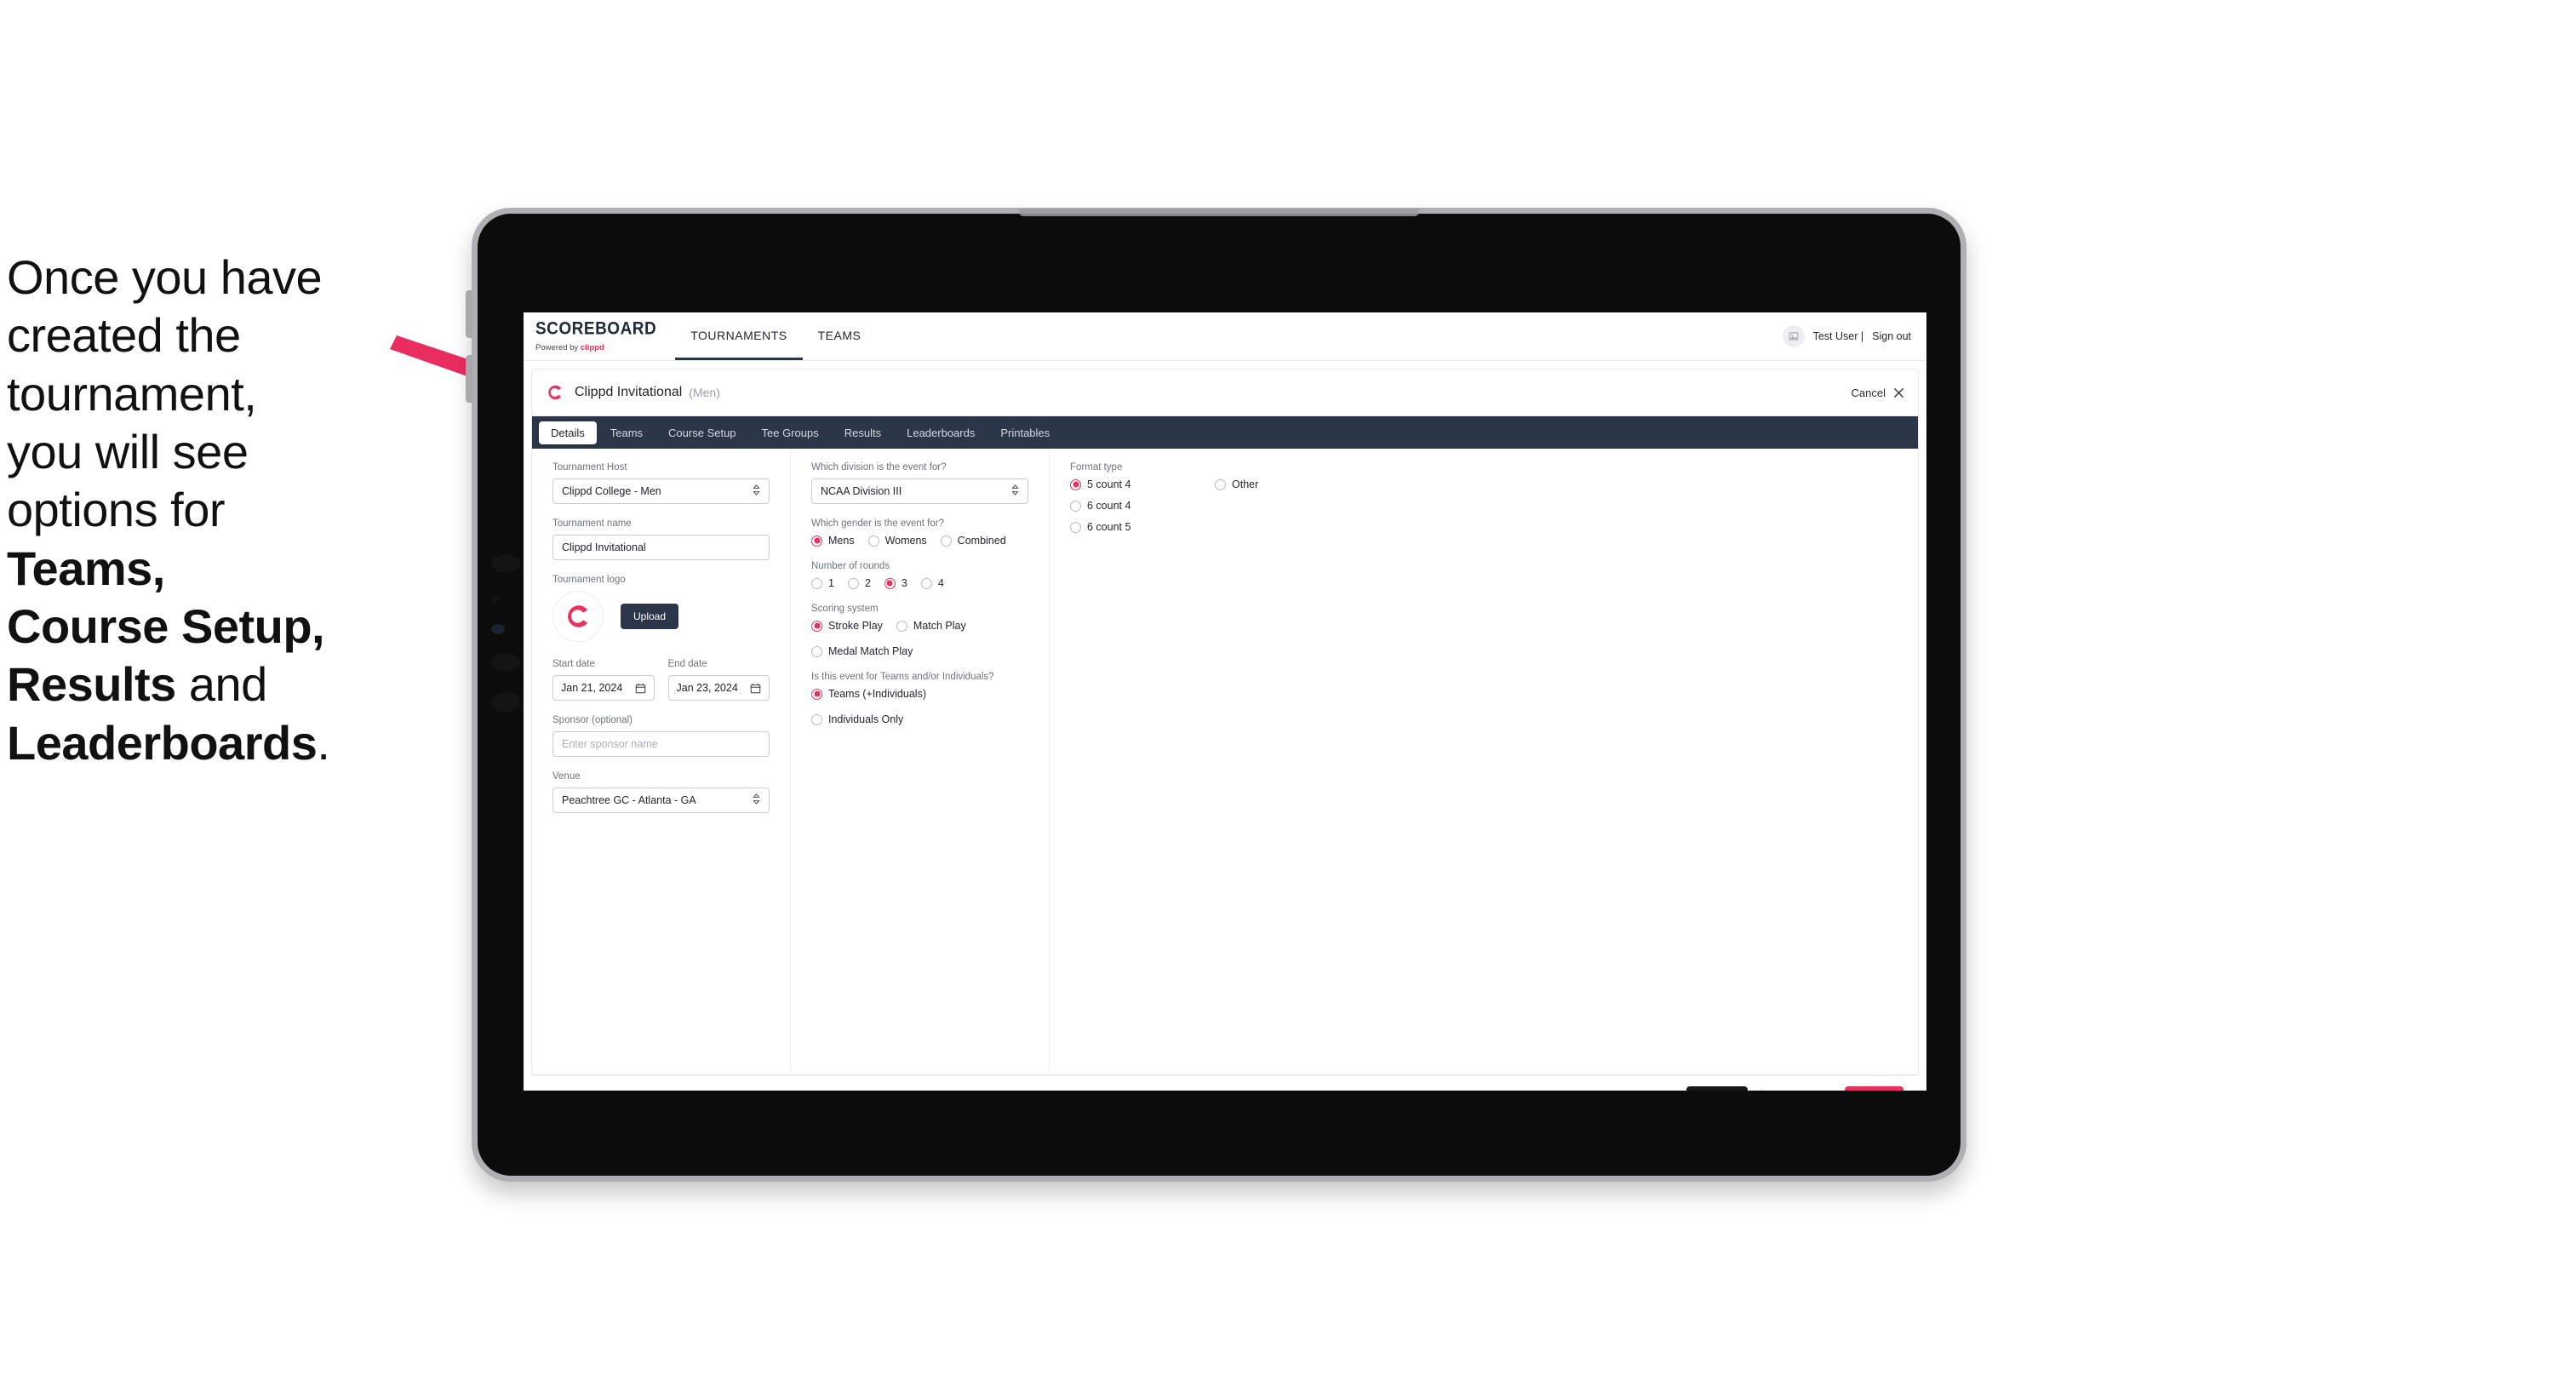 This screenshot has width=2576, height=1386. What do you see at coordinates (1891, 336) in the screenshot?
I see `sign-out-link: Sign out` at bounding box center [1891, 336].